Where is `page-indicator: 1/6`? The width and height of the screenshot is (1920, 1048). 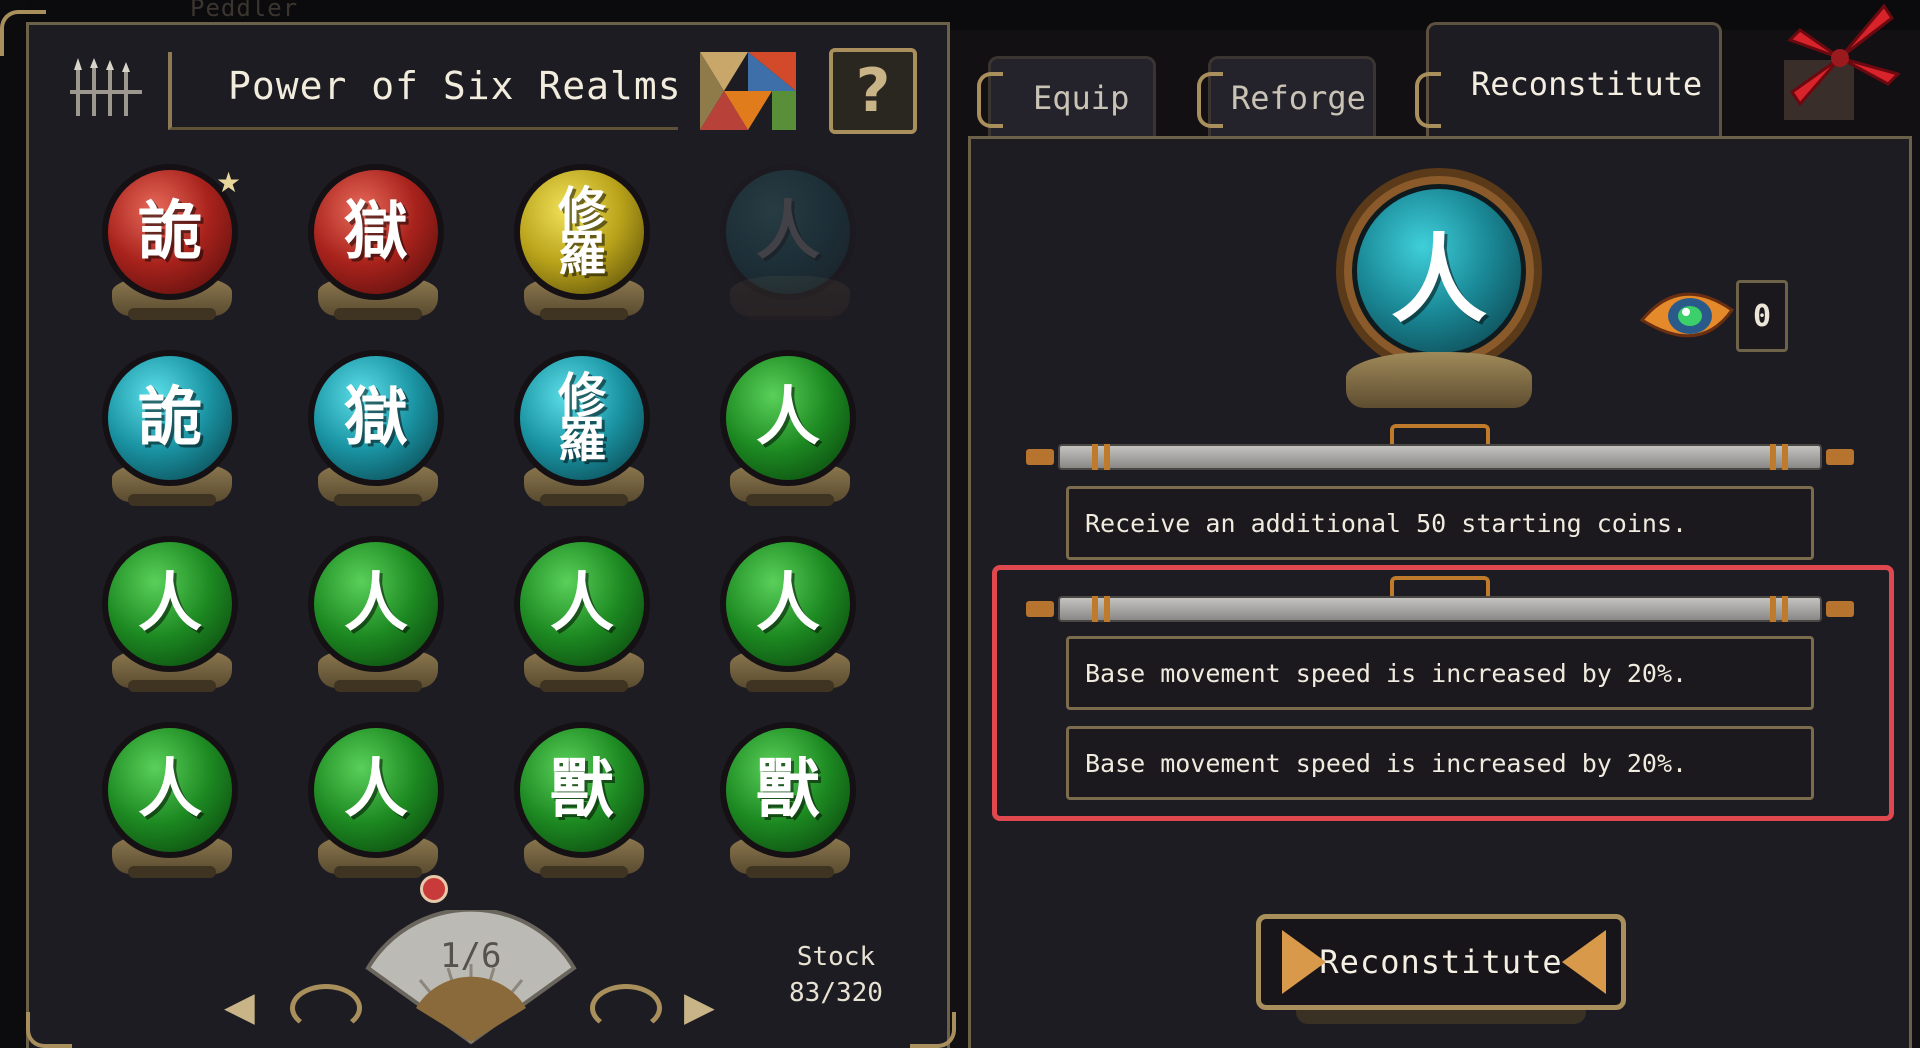 page-indicator: 1/6 is located at coordinates (471, 956).